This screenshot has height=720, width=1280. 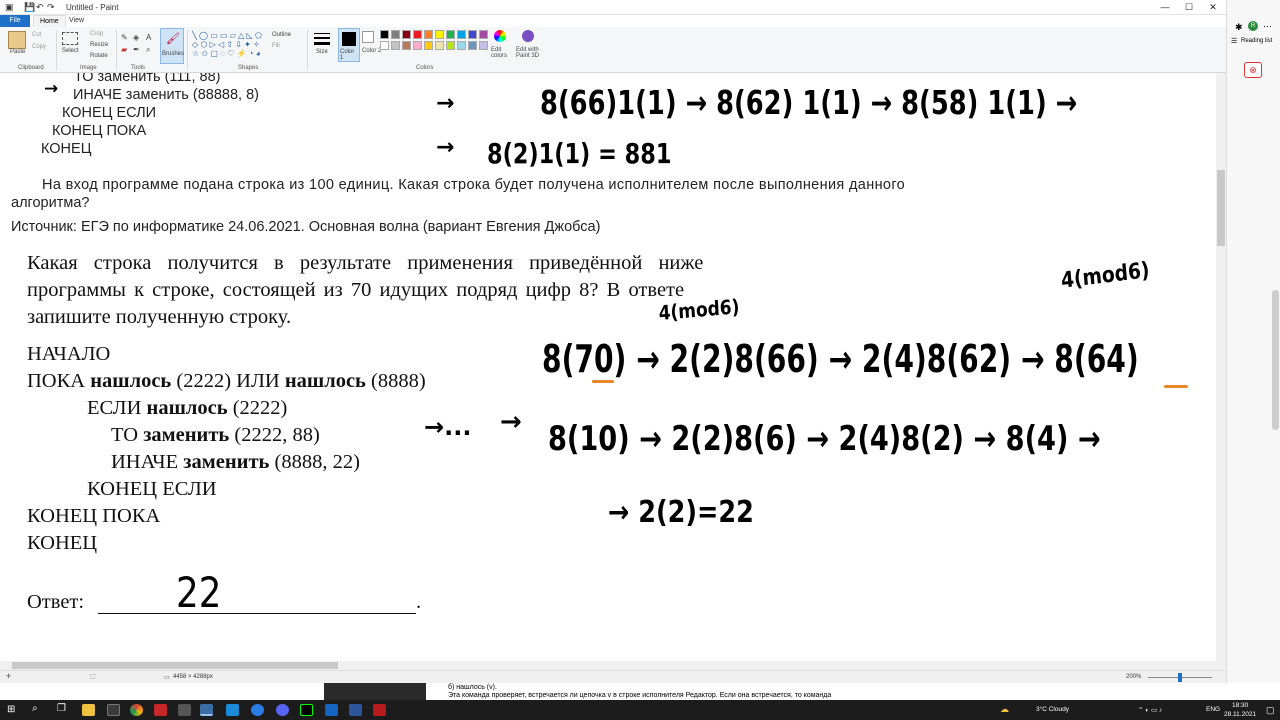 What do you see at coordinates (29, 7) in the screenshot?
I see `save-icon: 💾` at bounding box center [29, 7].